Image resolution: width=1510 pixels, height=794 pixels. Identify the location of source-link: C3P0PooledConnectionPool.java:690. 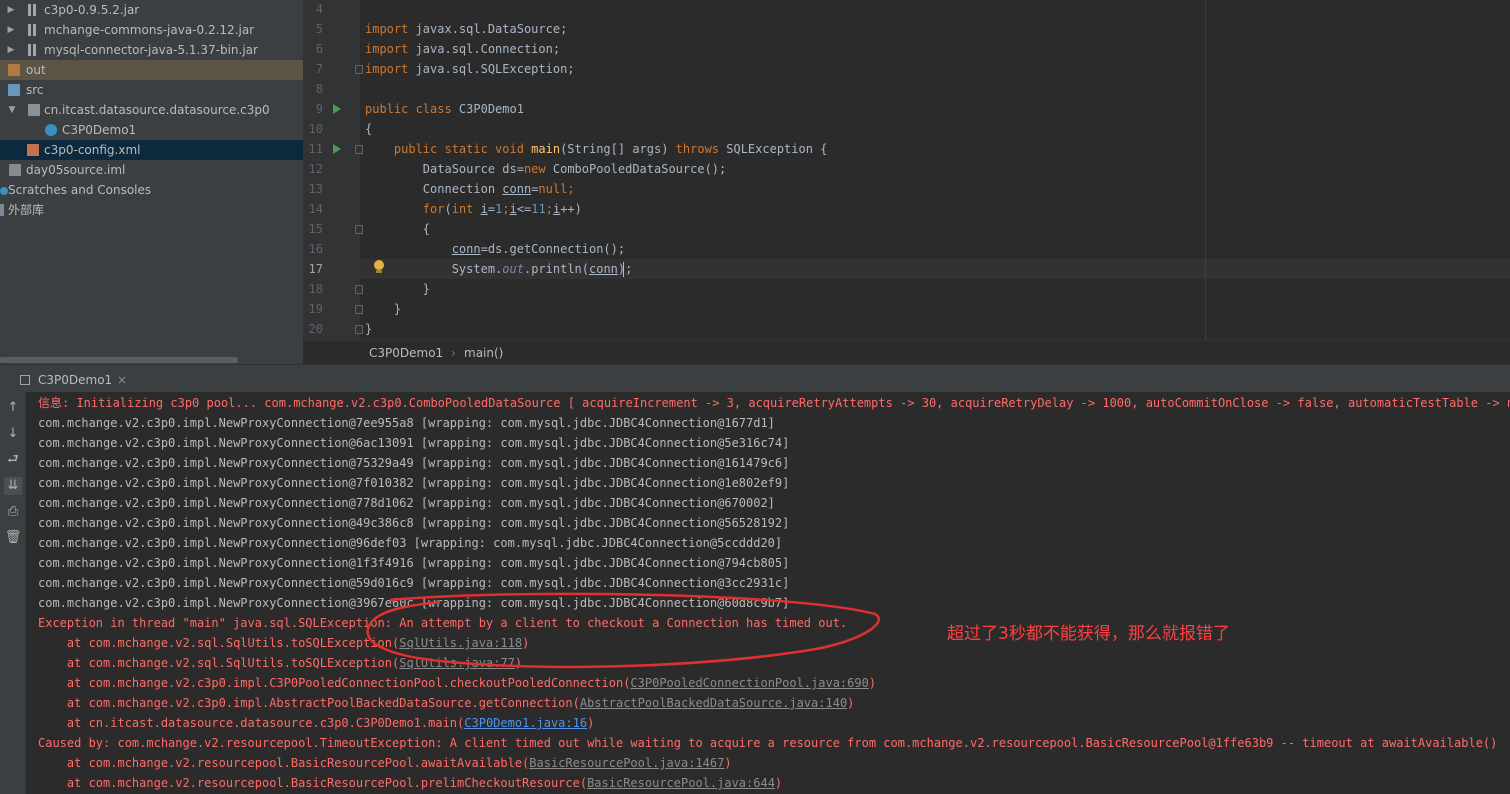
(749, 683).